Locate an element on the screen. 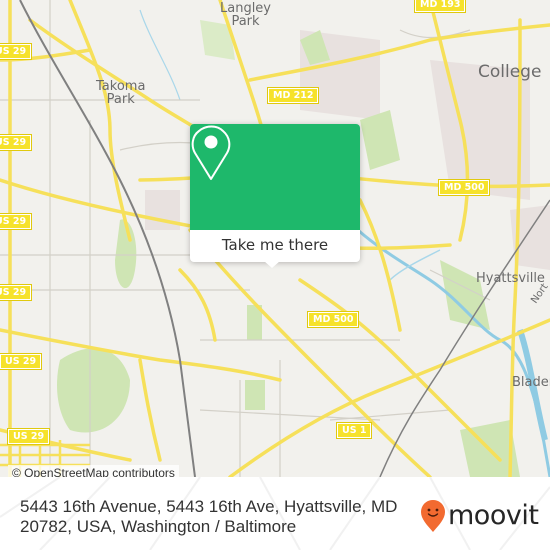 This screenshot has width=550, height=550. popup-header is located at coordinates (275, 177).